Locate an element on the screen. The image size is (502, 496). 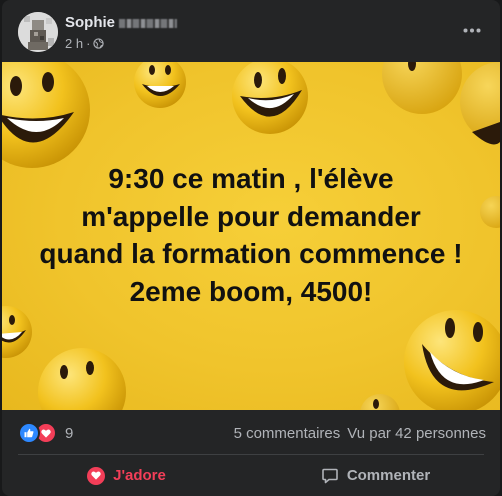
post-header: Sophie 2 h · is located at coordinates (251, 31).